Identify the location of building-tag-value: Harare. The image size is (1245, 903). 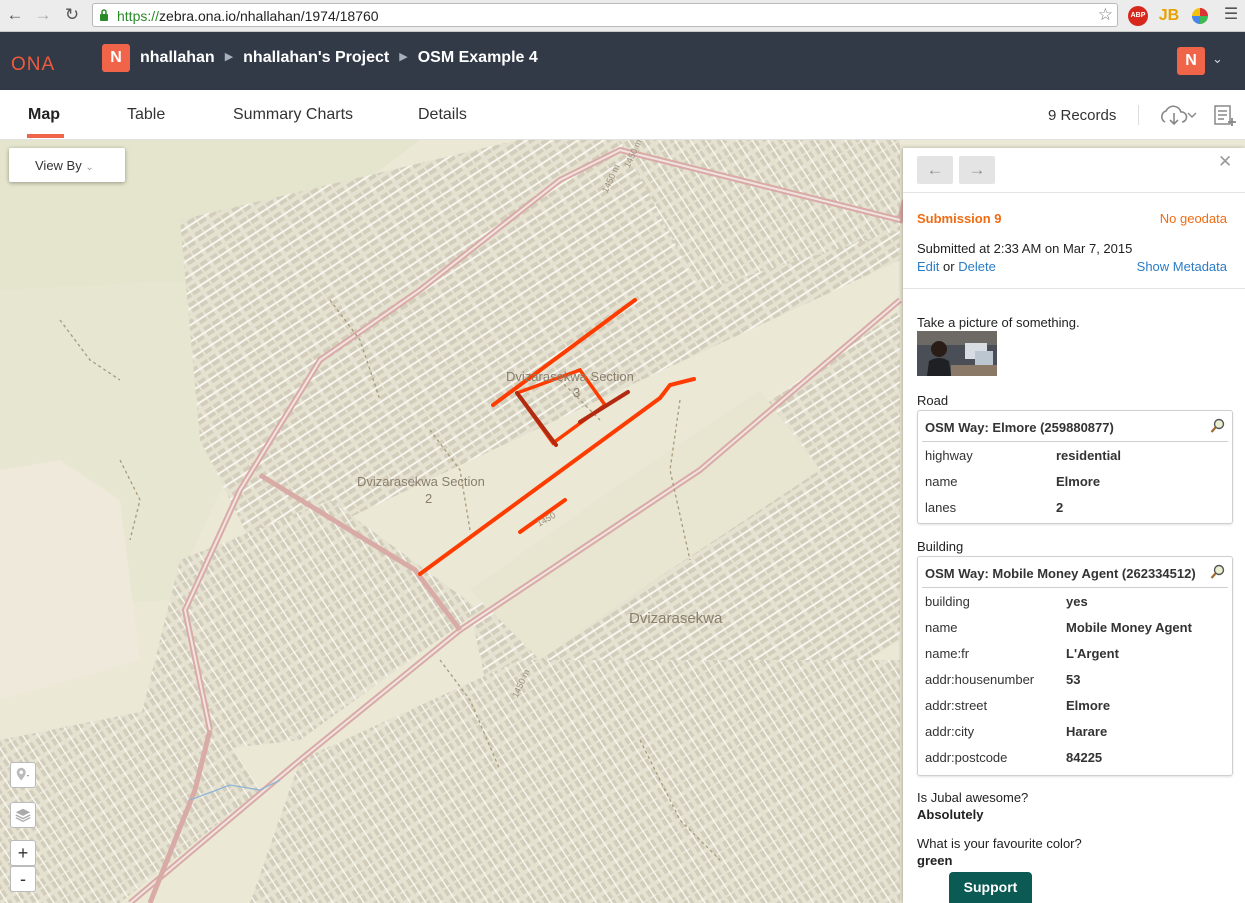
(1087, 731).